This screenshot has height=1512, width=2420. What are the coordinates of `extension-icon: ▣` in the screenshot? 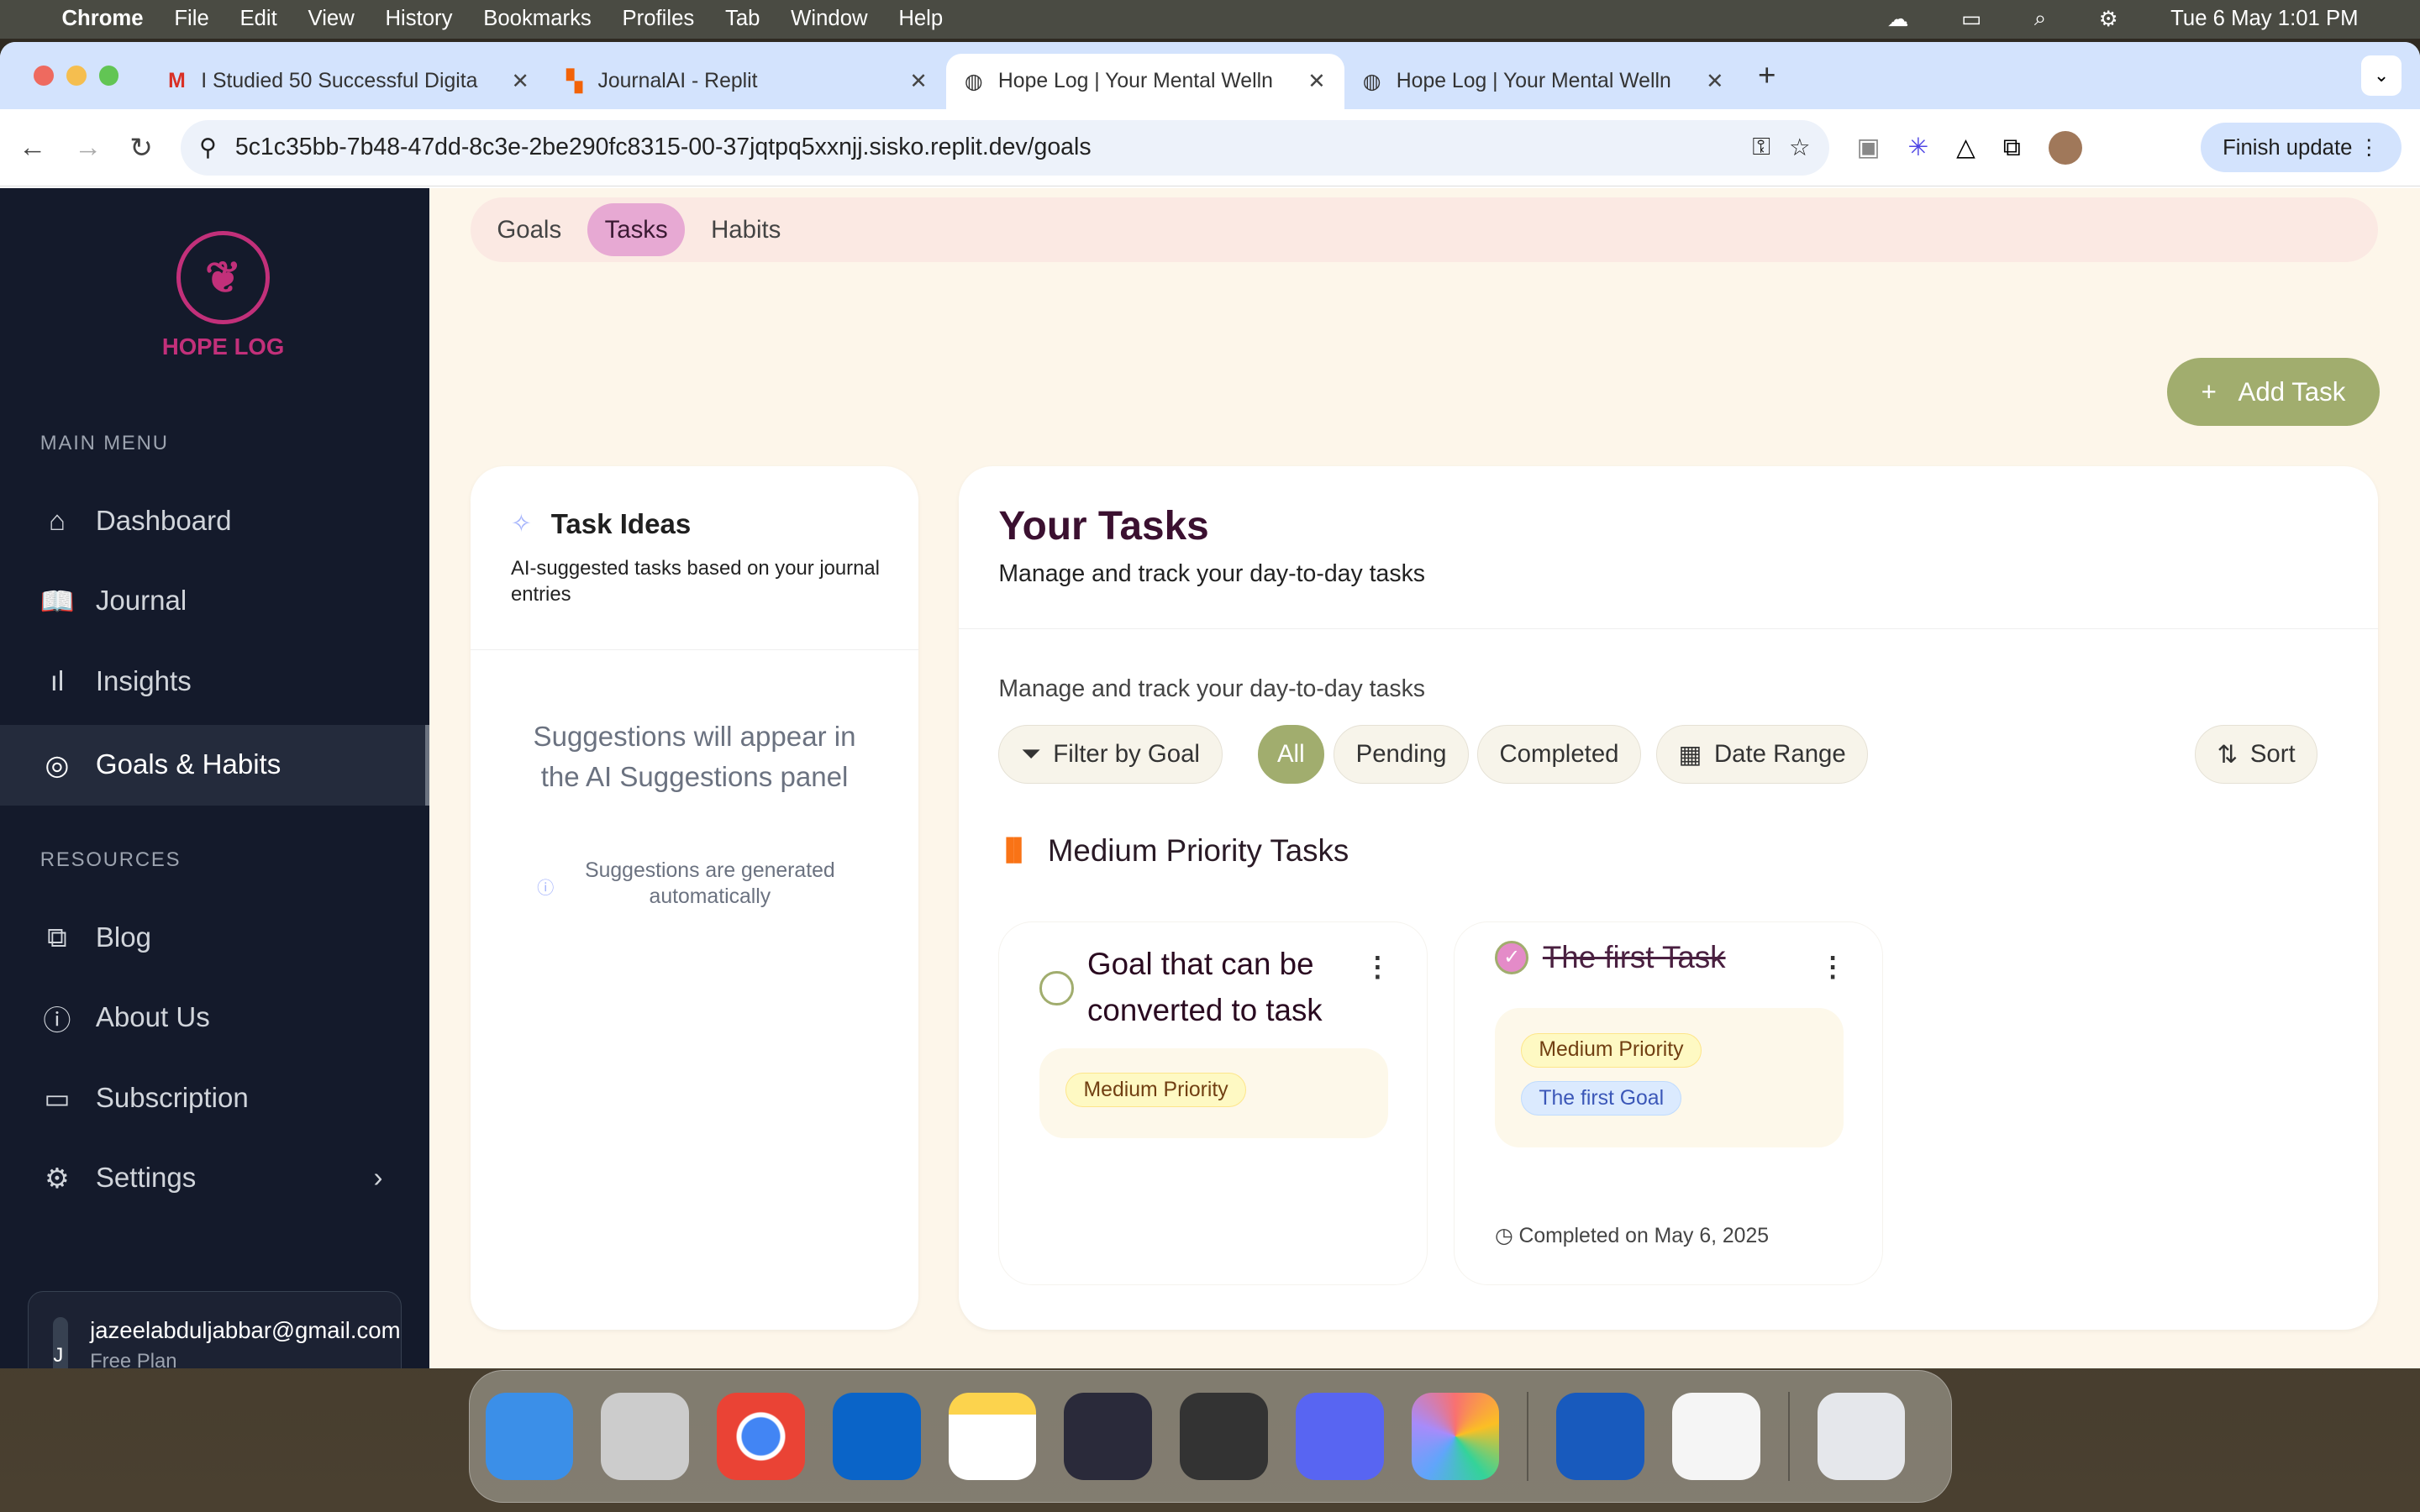 It's located at (1869, 147).